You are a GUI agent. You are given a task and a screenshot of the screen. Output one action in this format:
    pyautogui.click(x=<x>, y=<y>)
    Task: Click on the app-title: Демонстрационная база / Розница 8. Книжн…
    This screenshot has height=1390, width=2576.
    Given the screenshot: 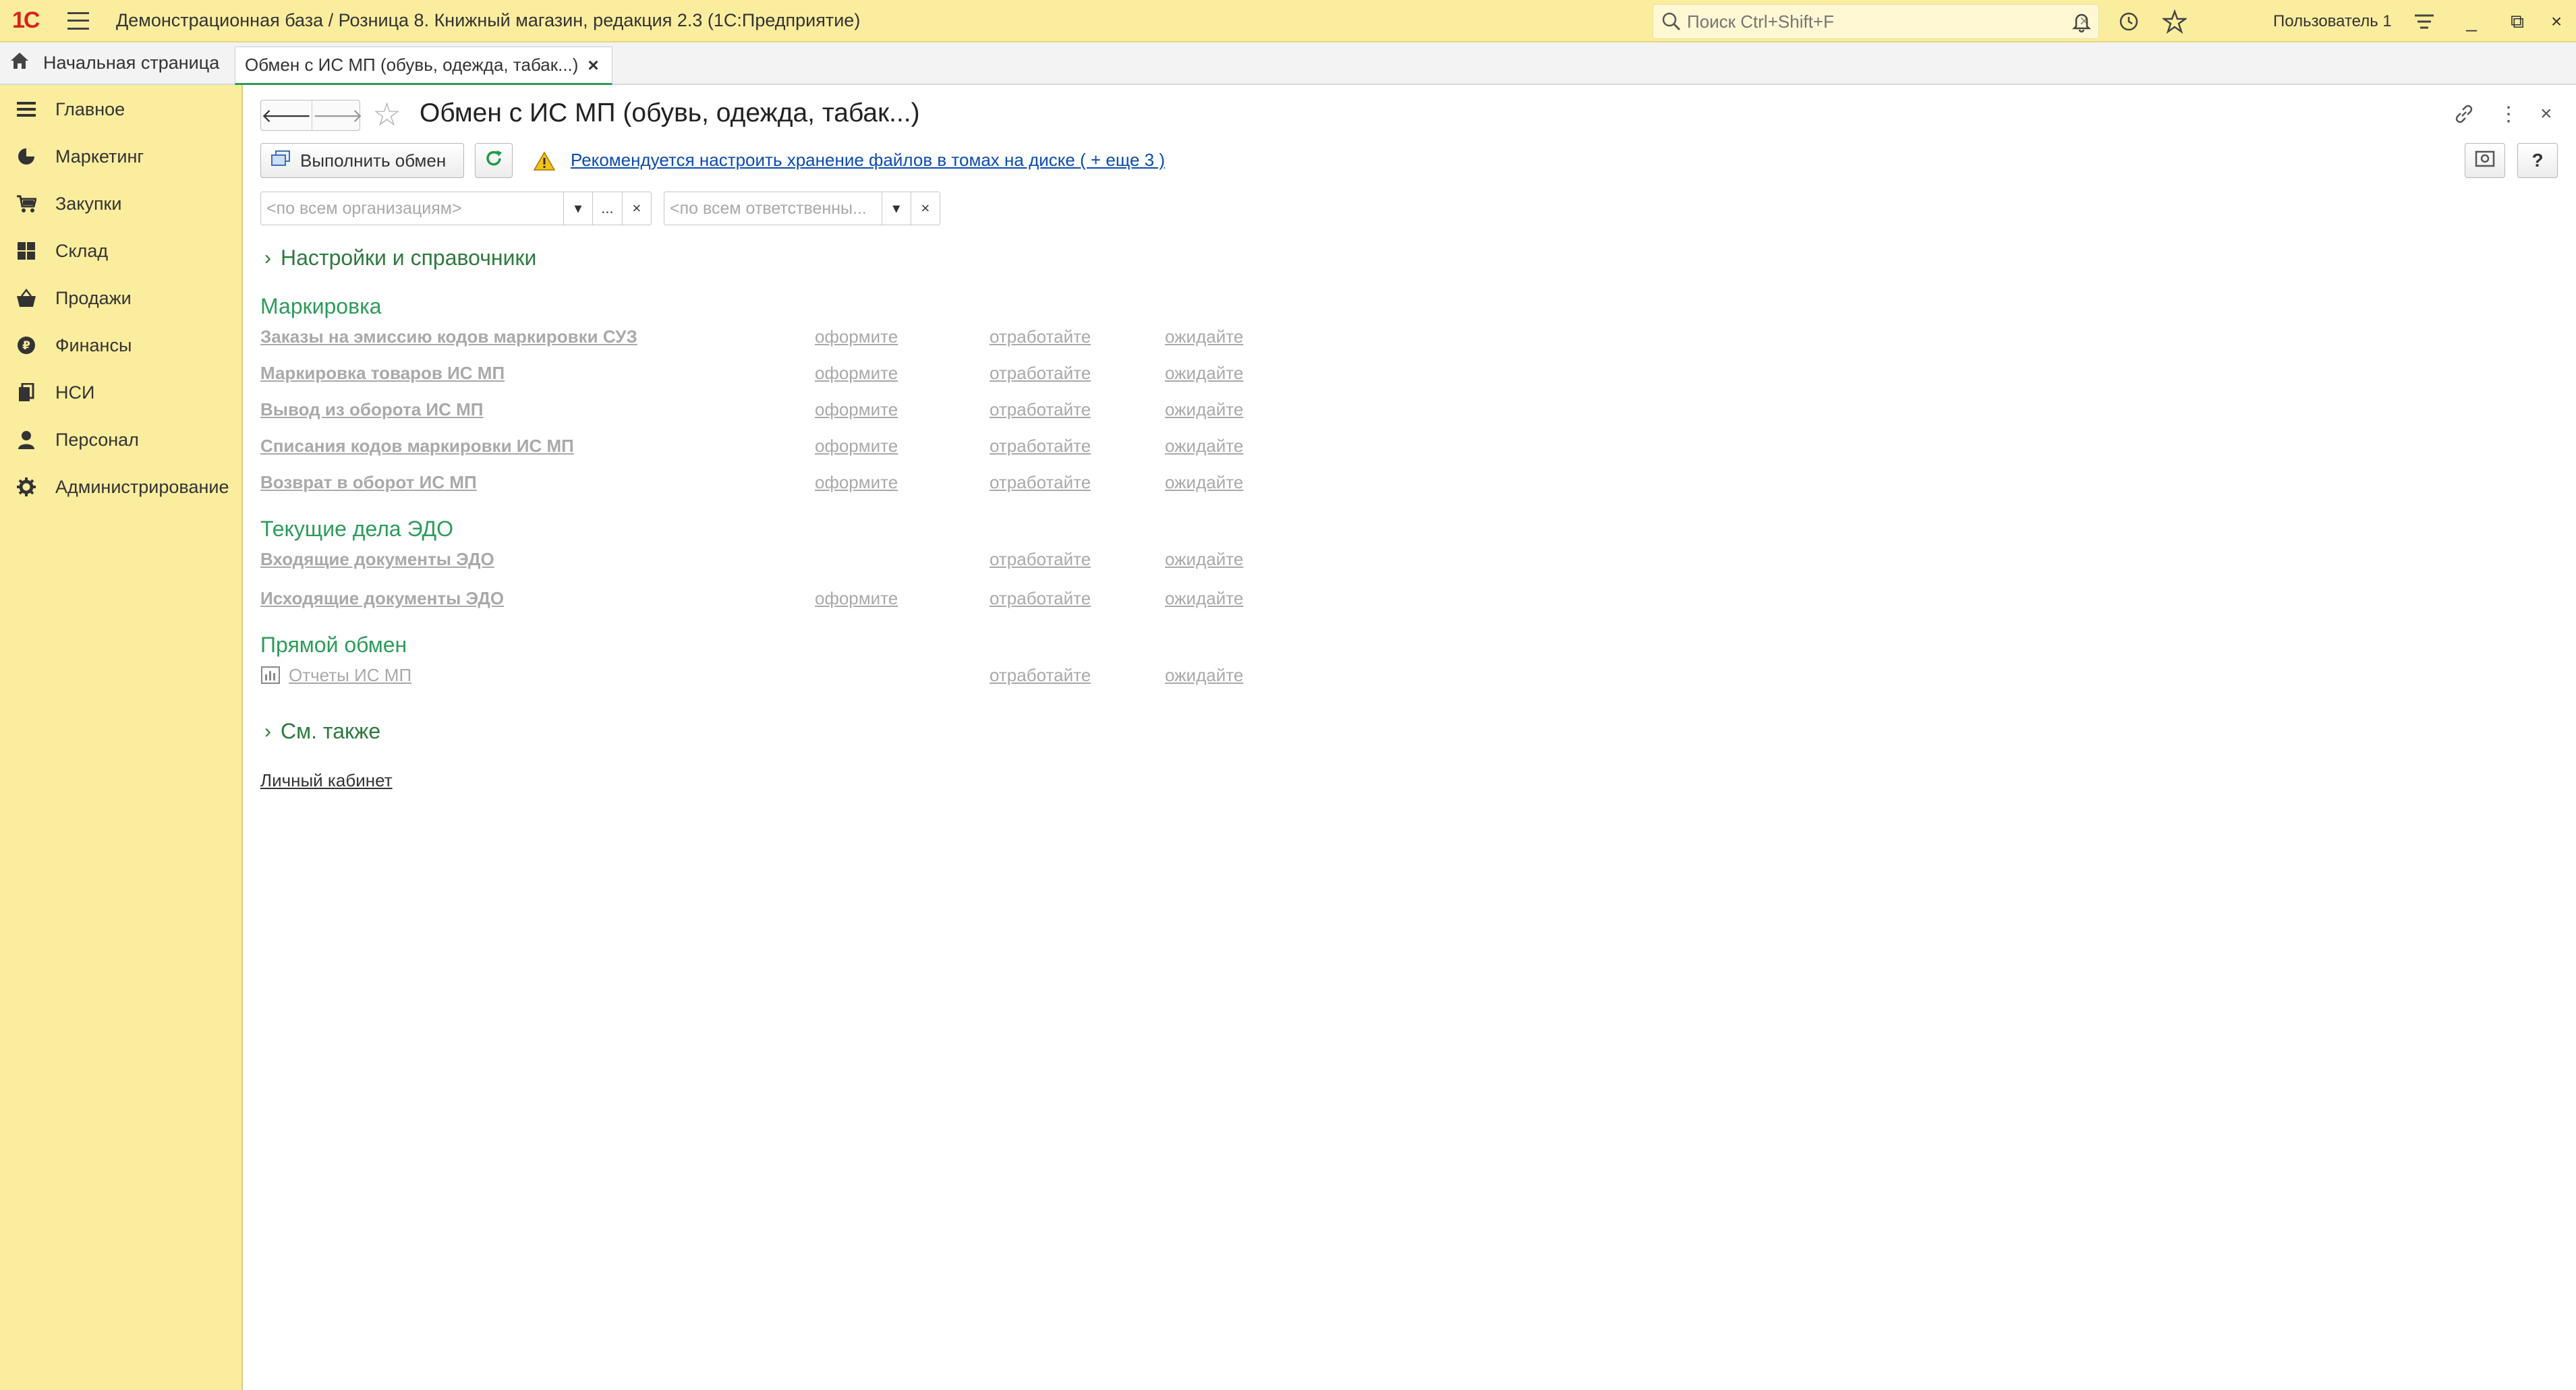 What is the action you would take?
    pyautogui.click(x=488, y=20)
    